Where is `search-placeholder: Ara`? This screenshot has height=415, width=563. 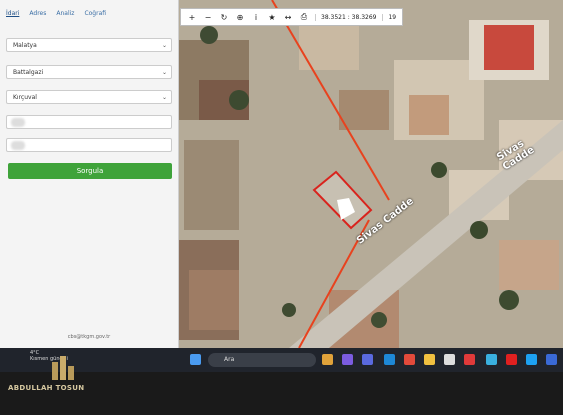
search-placeholder: Ara is located at coordinates (229, 359).